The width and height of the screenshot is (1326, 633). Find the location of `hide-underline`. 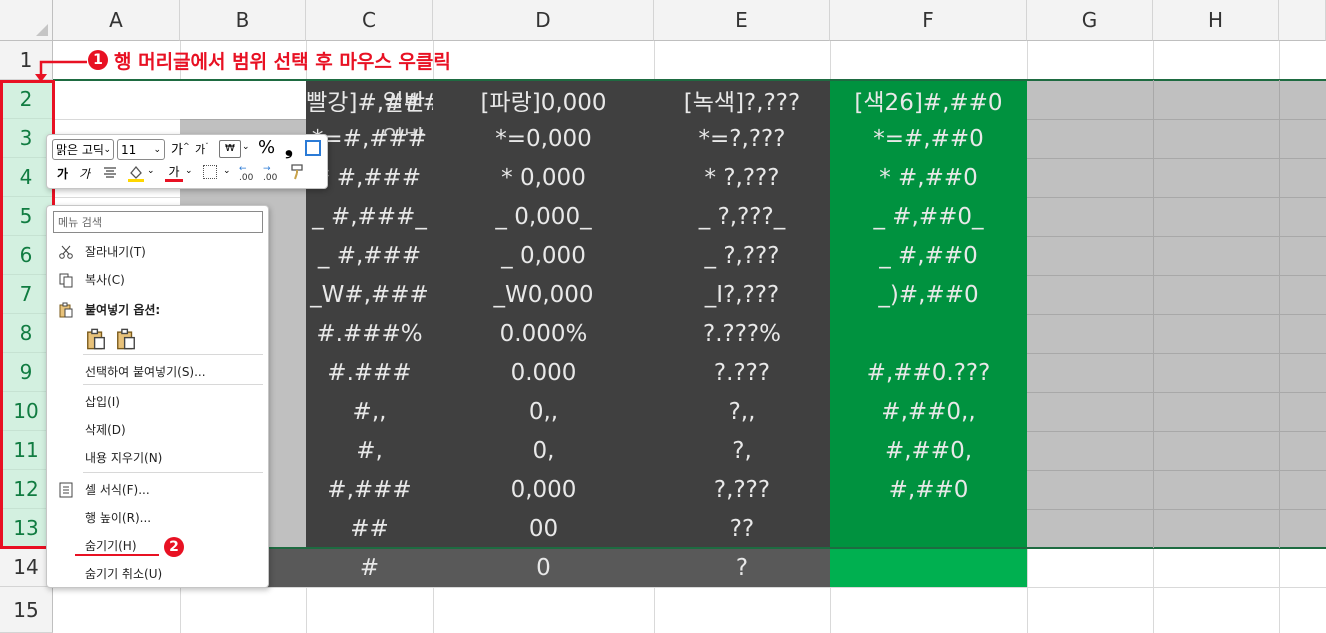

hide-underline is located at coordinates (117, 555).